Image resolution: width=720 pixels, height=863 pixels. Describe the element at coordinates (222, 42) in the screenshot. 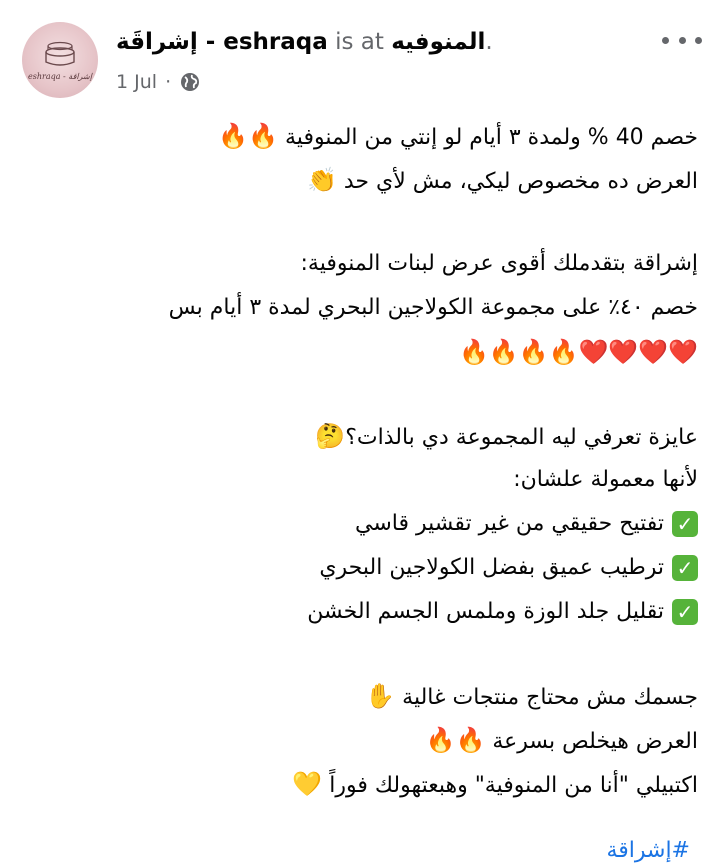

I see `page-name-link: إشراقَة - eshraqa` at that location.